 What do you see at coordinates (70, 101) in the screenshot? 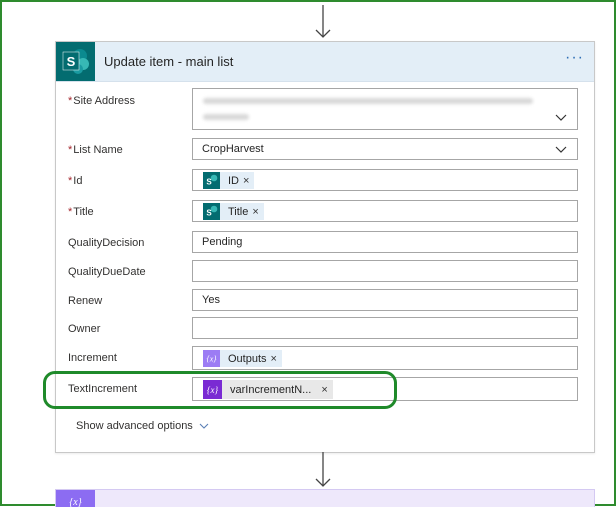
I see `required-marker: *` at bounding box center [70, 101].